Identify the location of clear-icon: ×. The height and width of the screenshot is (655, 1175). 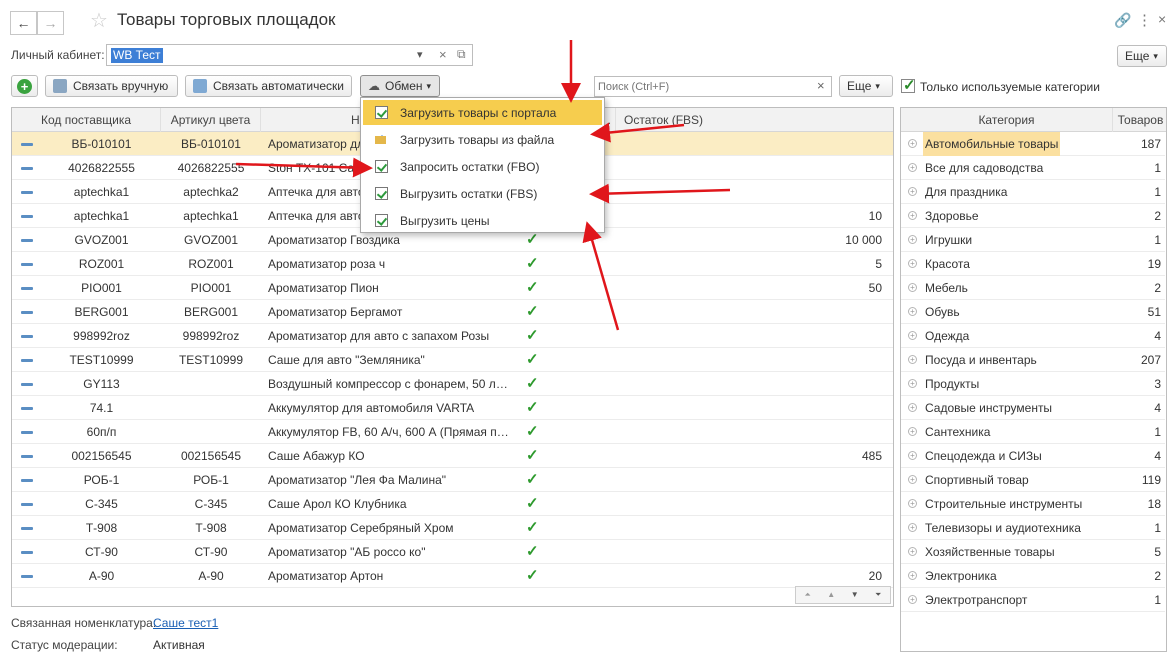
(443, 54).